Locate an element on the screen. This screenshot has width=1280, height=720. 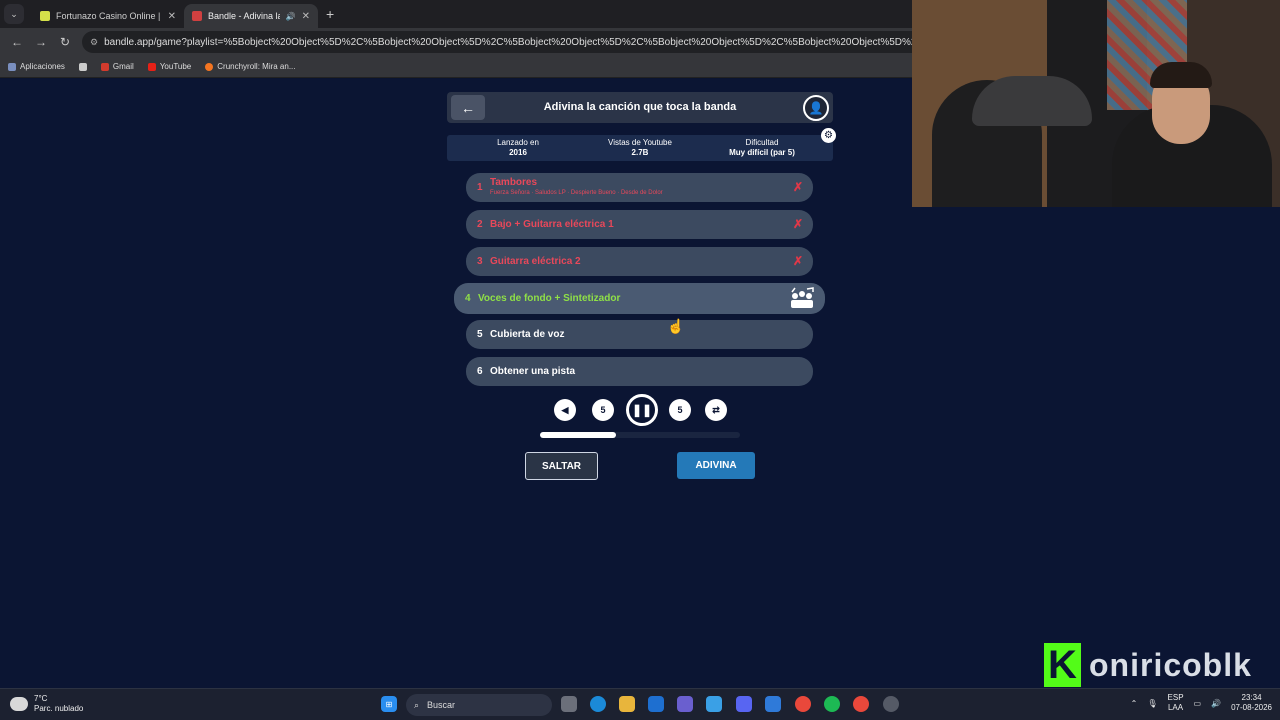
discord-icon is located at coordinates (744, 704).